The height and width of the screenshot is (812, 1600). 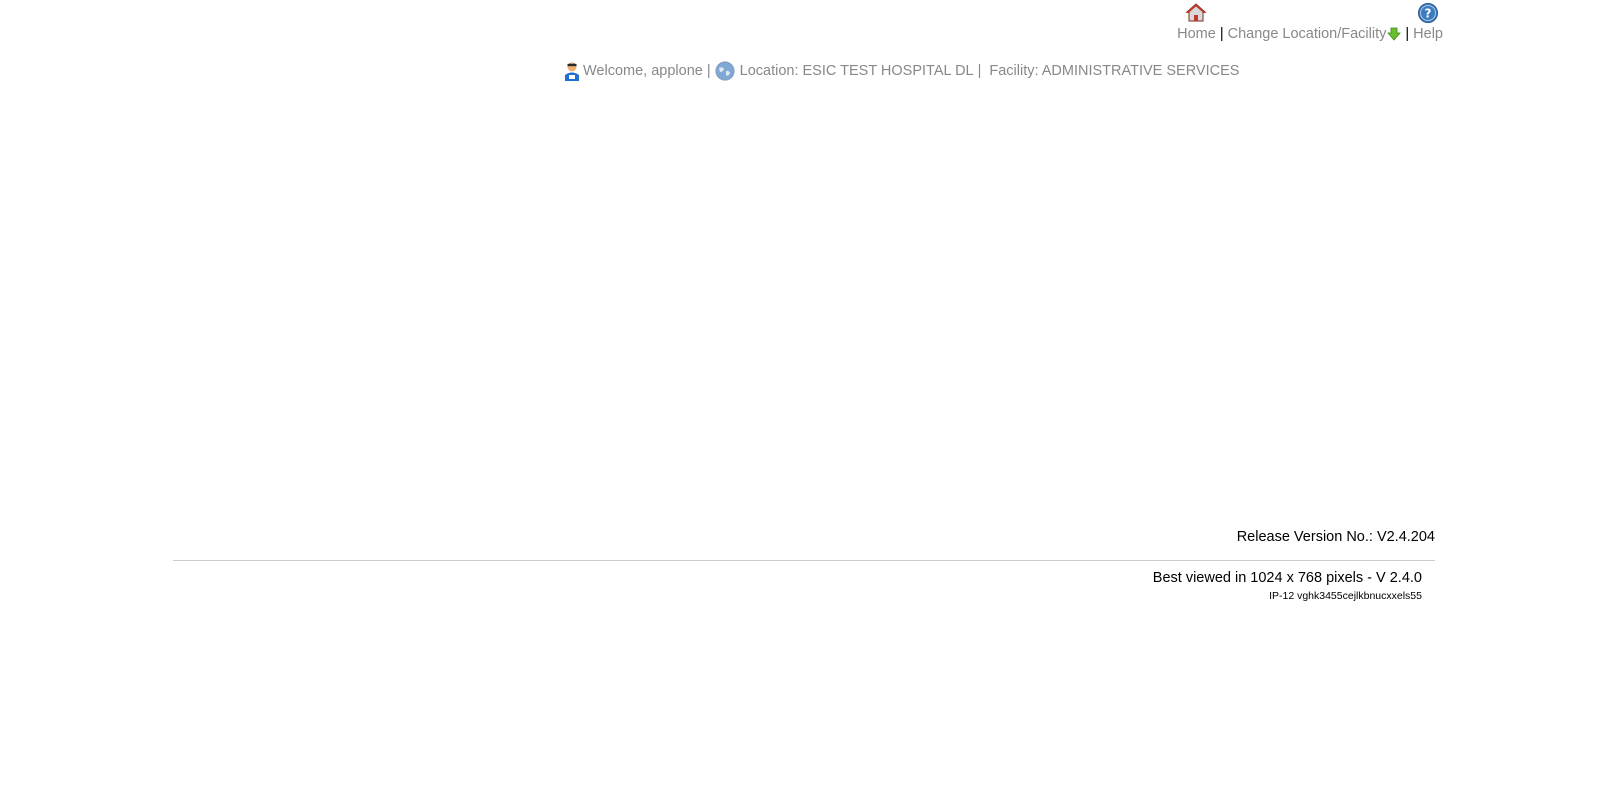 I want to click on footer-divider, so click(x=804, y=560).